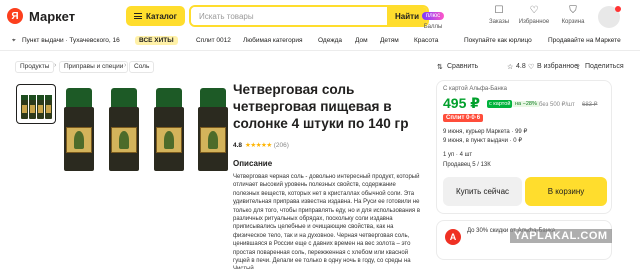 The width and height of the screenshot is (640, 269). Describe the element at coordinates (557, 66) in the screenshot. I see `favorite-link: В избранное` at that location.